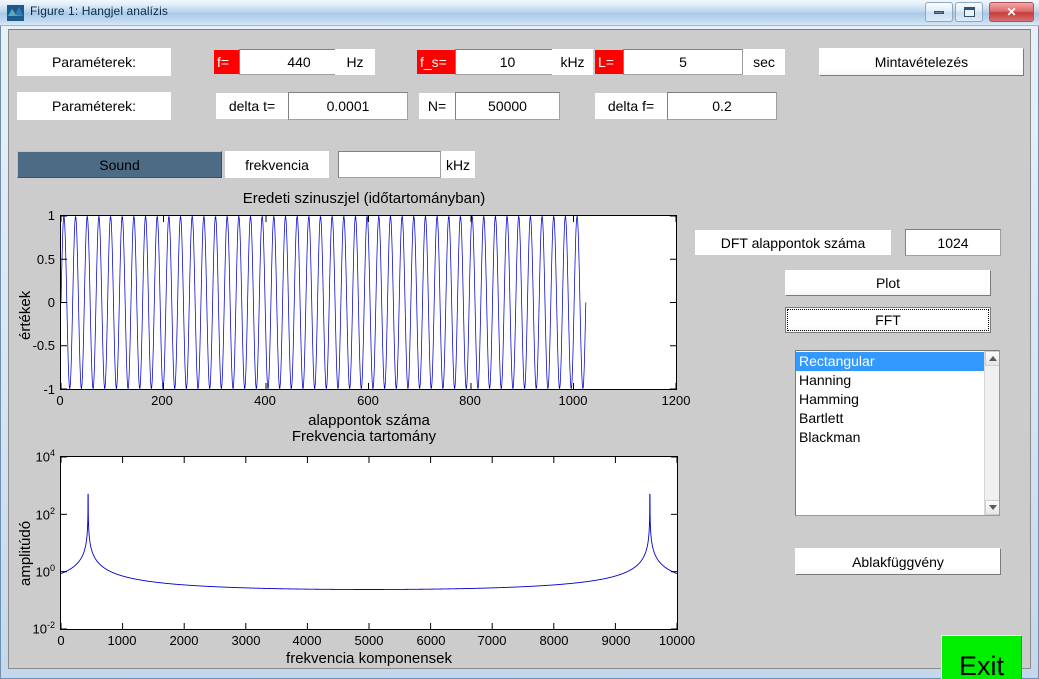 The image size is (1039, 679). What do you see at coordinates (572, 62) in the screenshot?
I see `fs-unit-label: kHz` at bounding box center [572, 62].